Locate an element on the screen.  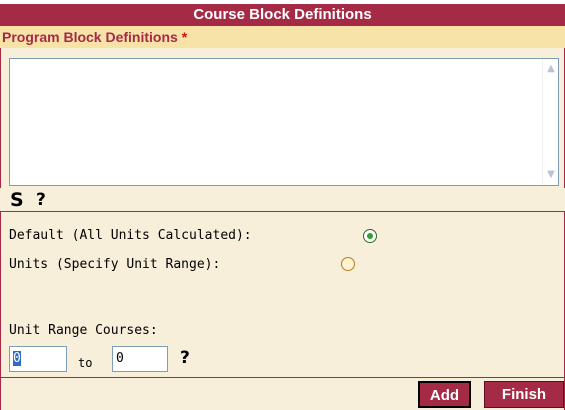
spell-check-icon: S is located at coordinates (17, 200).